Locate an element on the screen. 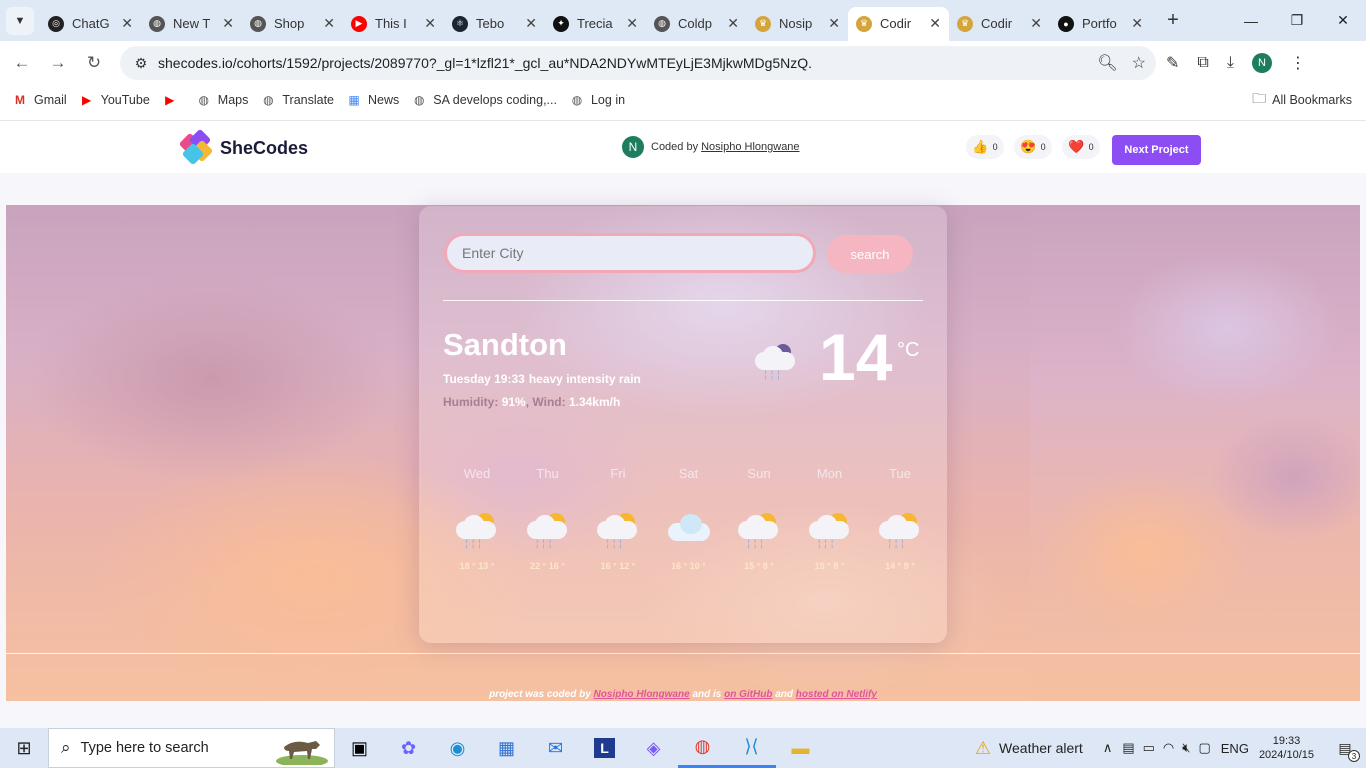 The height and width of the screenshot is (768, 1366). chevron-up-icon: ∧ is located at coordinates (1108, 748).